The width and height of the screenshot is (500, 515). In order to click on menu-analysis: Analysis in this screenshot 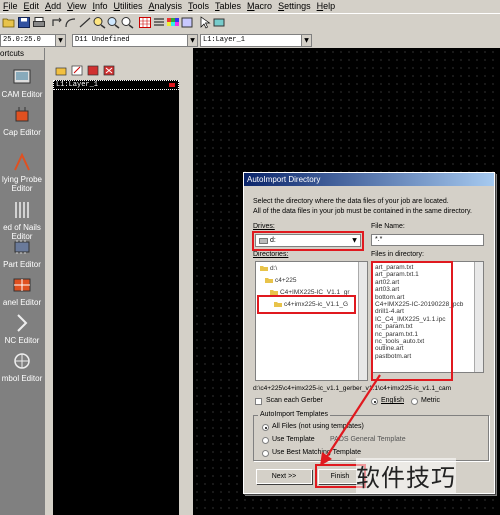, I will do `click(165, 6)`.